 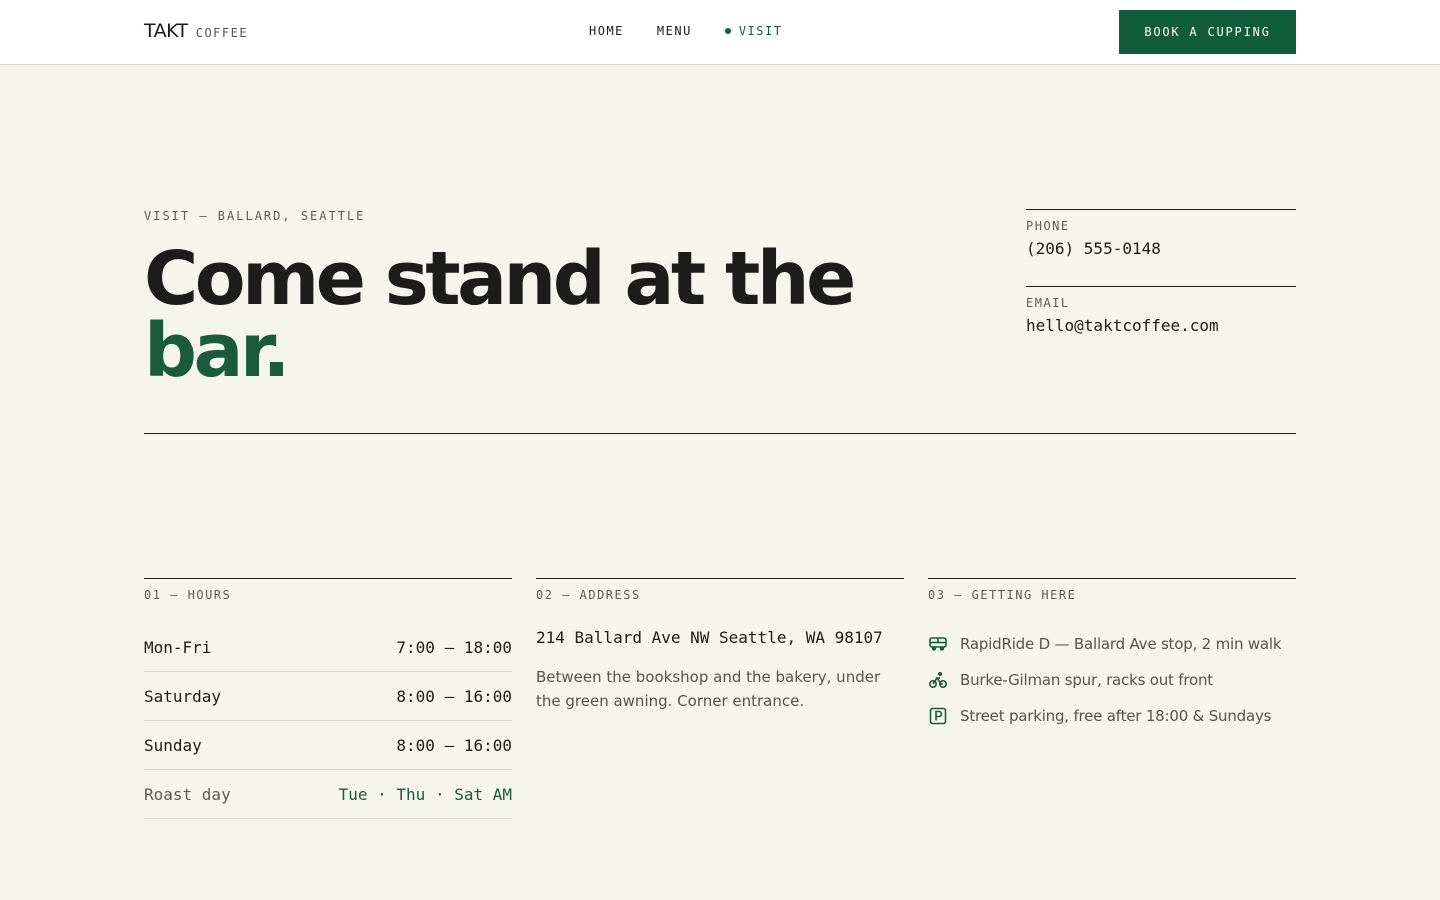 I want to click on contact-email: EMAIL hello@taktcoffee.com, so click(x=1161, y=310).